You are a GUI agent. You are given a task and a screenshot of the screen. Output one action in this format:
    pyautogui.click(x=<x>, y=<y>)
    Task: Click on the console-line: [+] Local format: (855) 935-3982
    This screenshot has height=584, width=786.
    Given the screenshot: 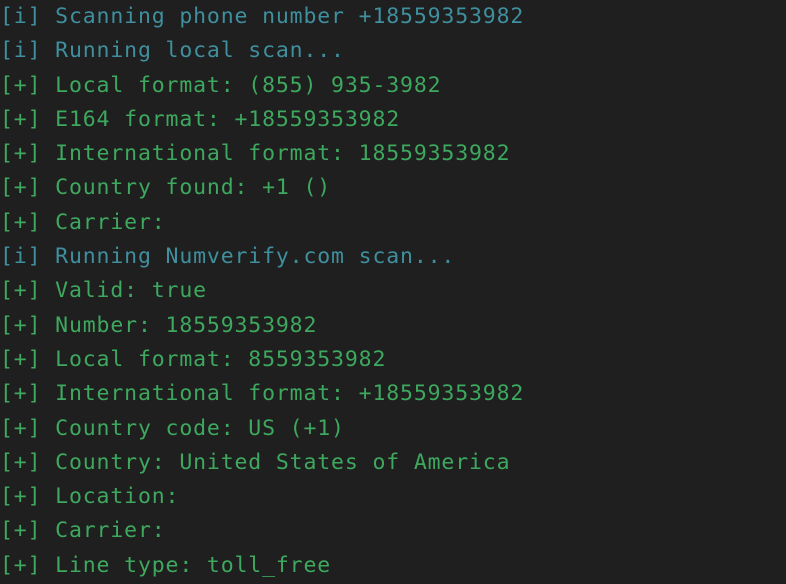 What is the action you would take?
    pyautogui.click(x=221, y=85)
    